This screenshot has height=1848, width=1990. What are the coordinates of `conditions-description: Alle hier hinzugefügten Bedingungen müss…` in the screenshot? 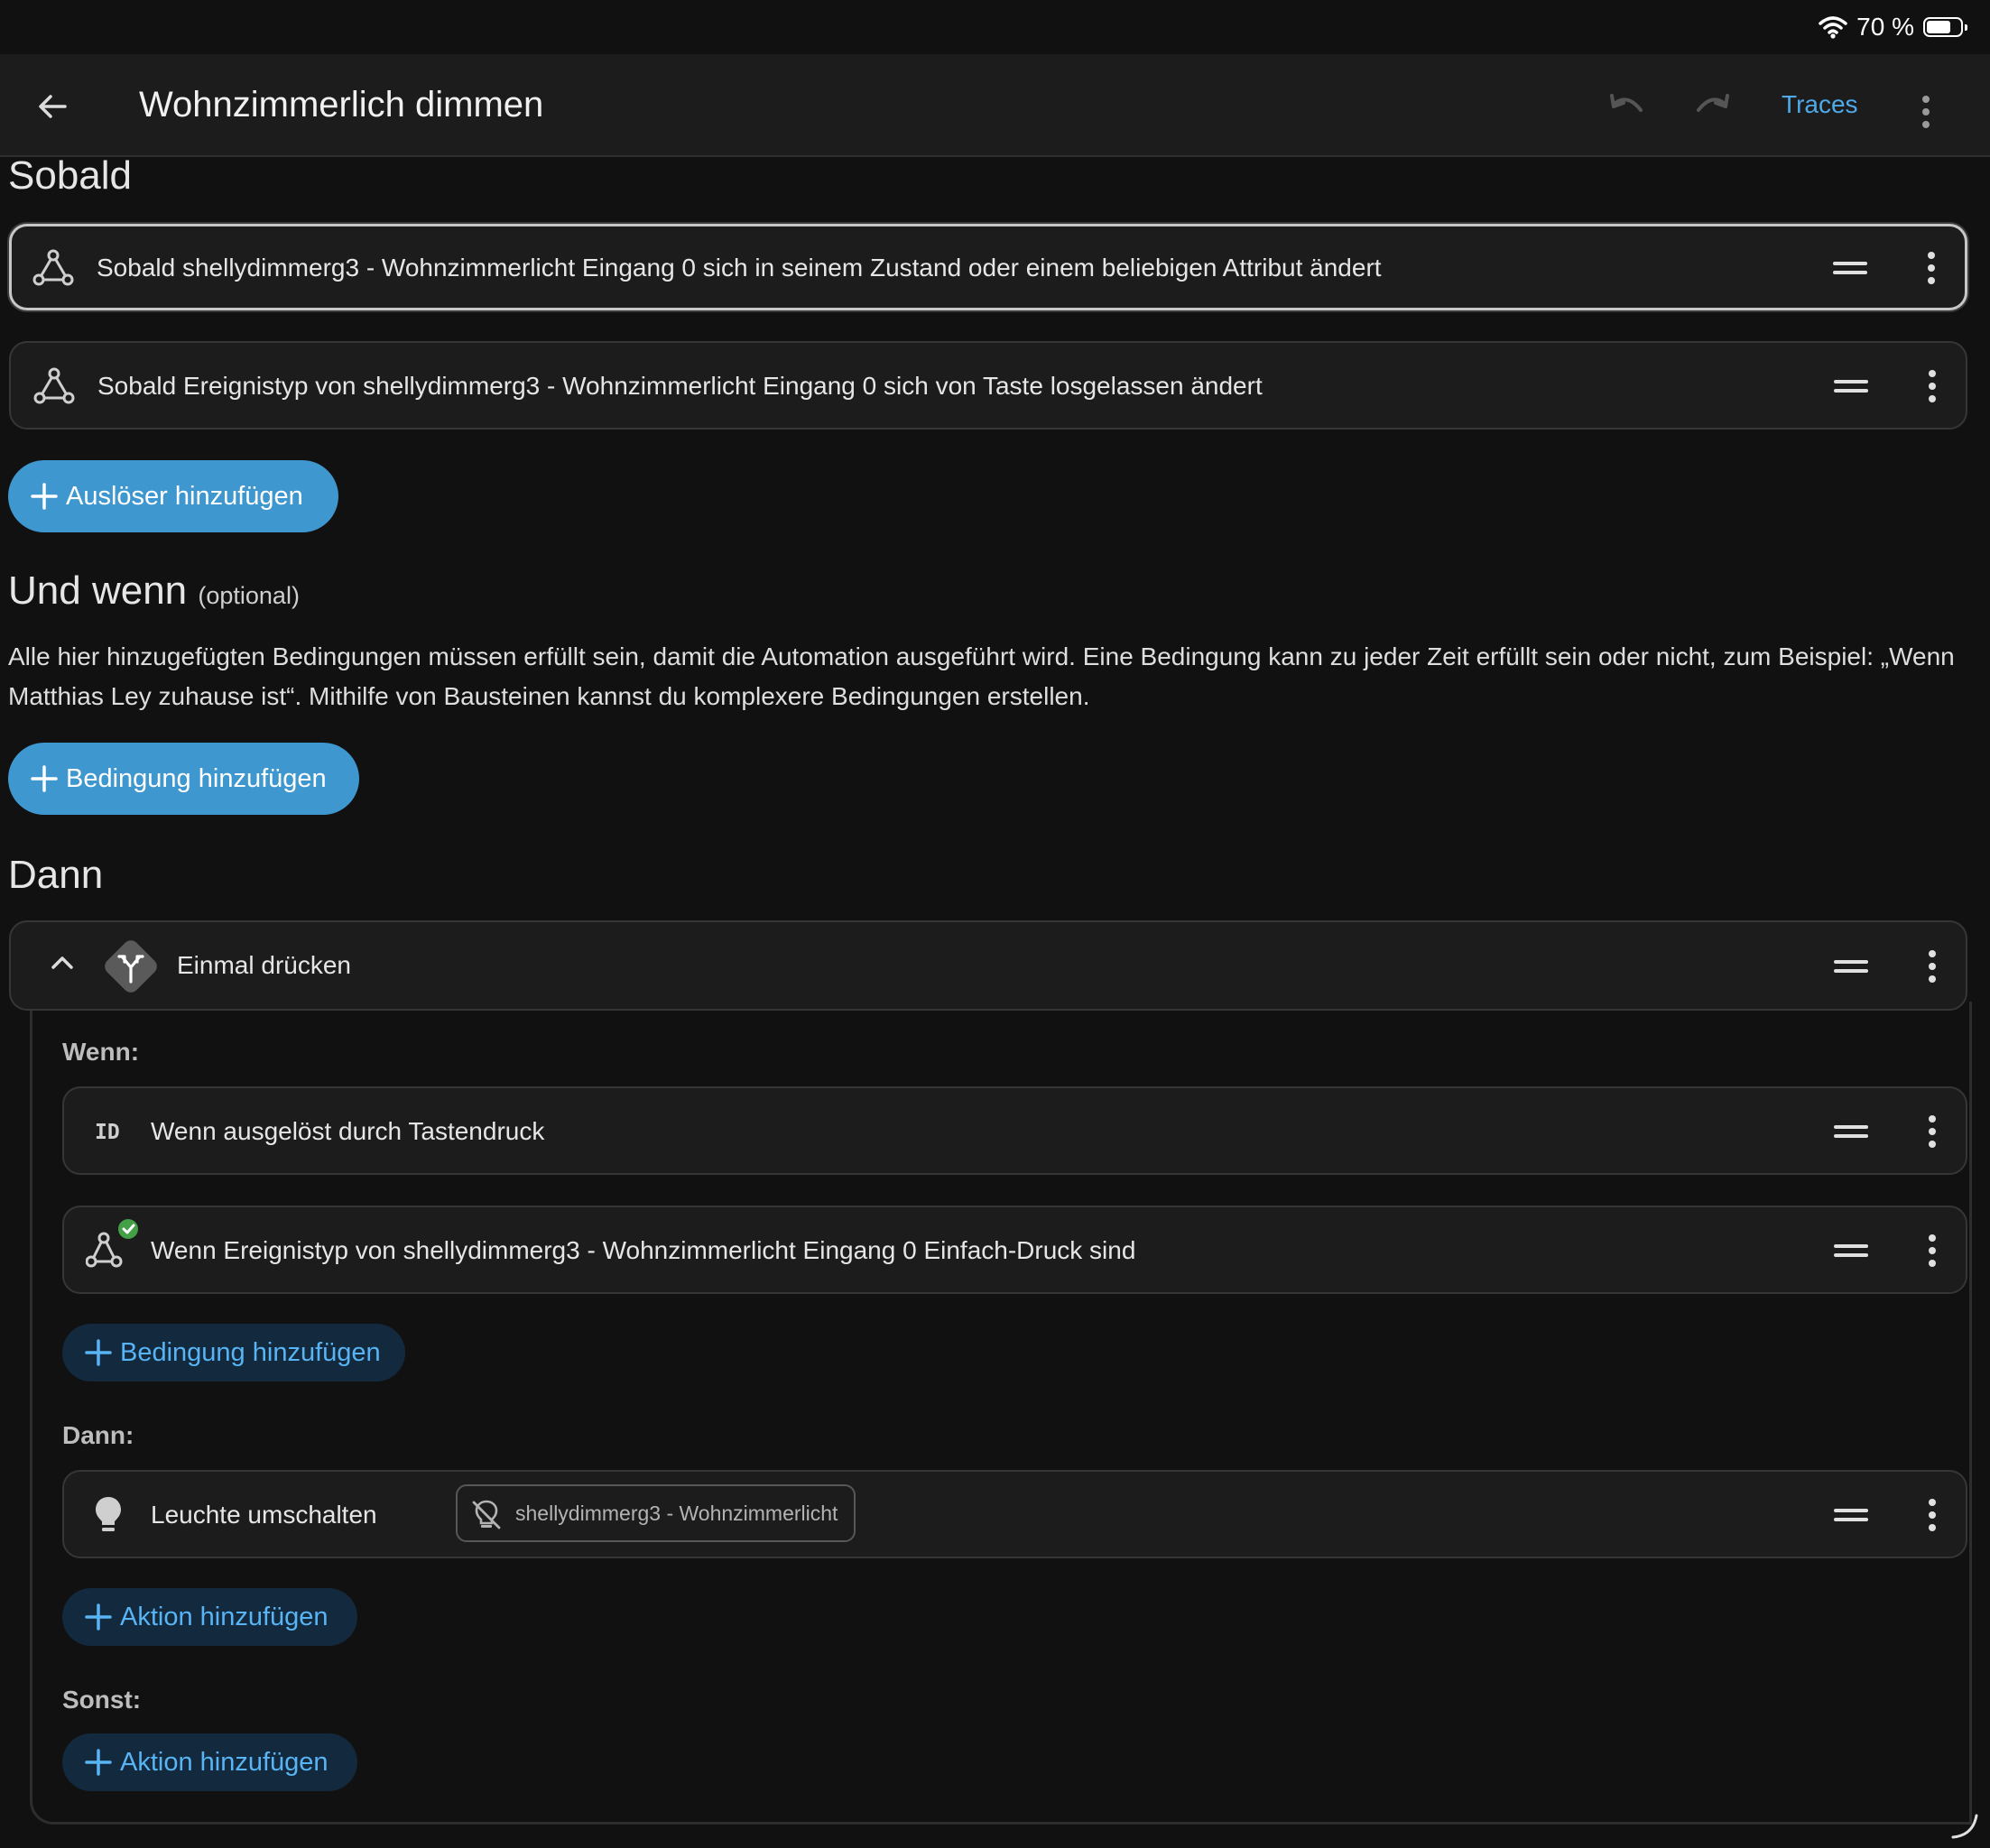 It's located at (981, 676).